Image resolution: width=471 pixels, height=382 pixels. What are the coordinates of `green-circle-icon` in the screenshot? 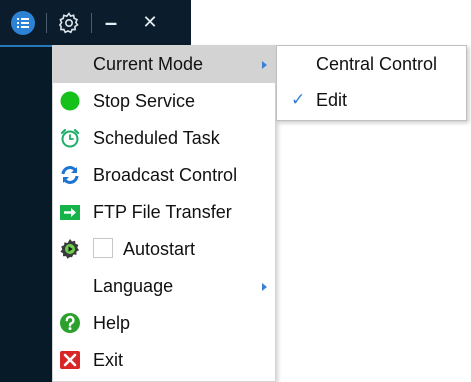 It's located at (70, 101).